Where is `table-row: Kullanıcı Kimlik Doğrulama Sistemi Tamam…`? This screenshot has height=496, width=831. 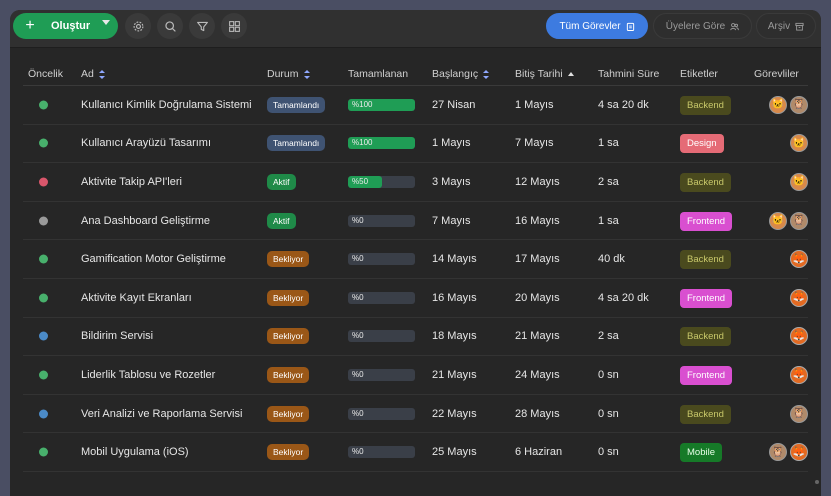
table-row: Kullanıcı Kimlik Doğrulama Sistemi Tamam… is located at coordinates (415, 105).